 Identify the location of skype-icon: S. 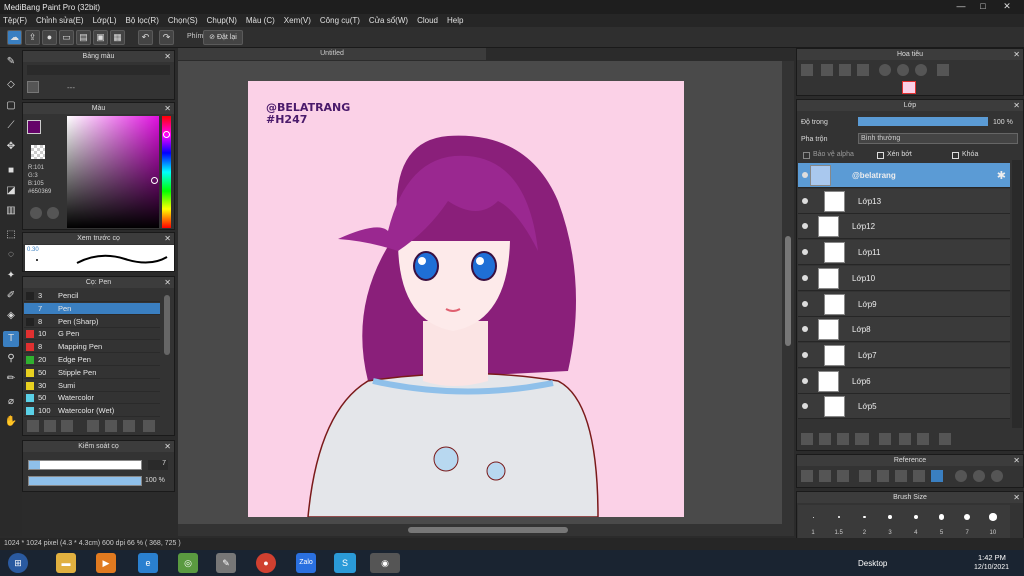
(345, 563).